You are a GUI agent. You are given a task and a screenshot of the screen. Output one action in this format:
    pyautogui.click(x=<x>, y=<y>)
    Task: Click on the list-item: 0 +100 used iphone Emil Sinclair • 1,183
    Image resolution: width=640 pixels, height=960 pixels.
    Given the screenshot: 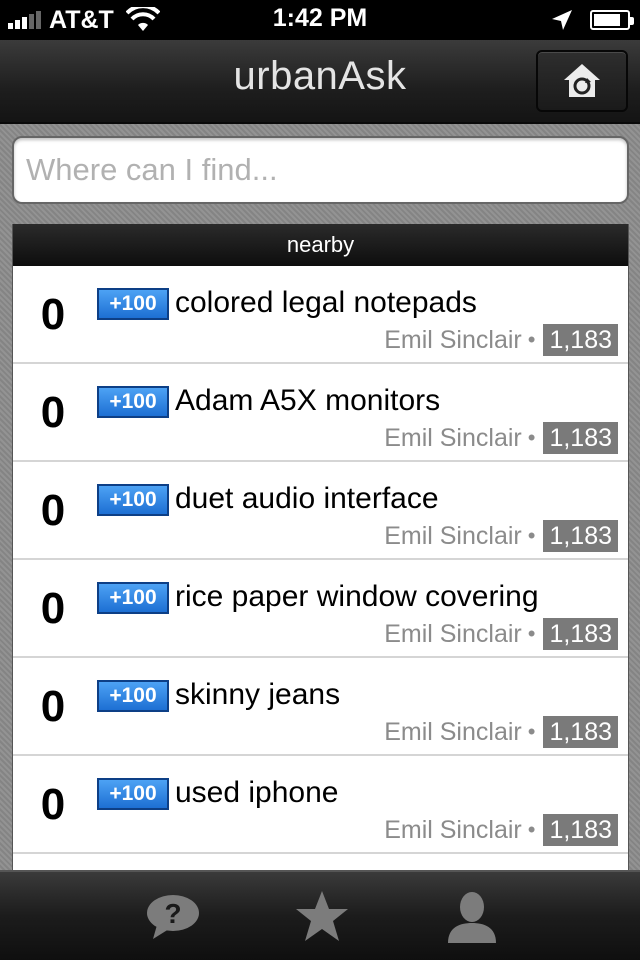 What is the action you would take?
    pyautogui.click(x=320, y=805)
    